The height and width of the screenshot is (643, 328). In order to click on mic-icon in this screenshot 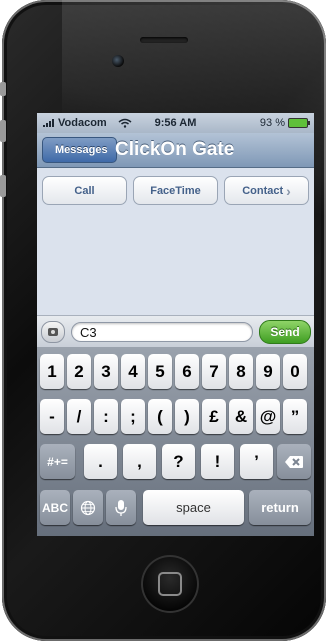, I will do `click(121, 507)`.